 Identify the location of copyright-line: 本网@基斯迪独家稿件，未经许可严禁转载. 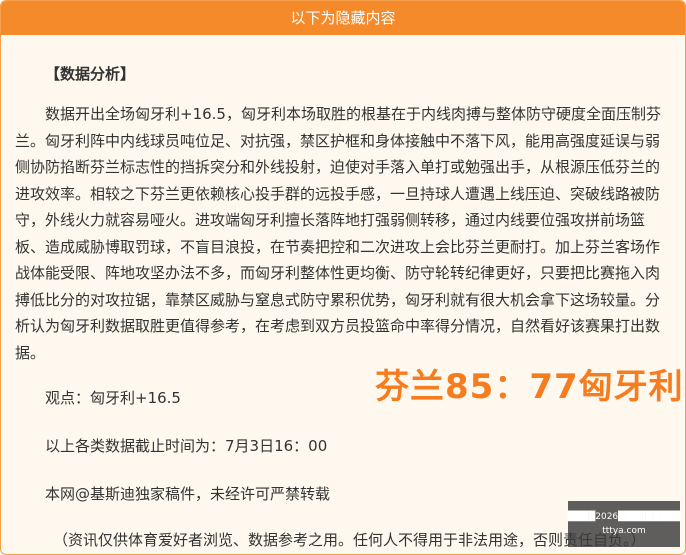
(188, 494).